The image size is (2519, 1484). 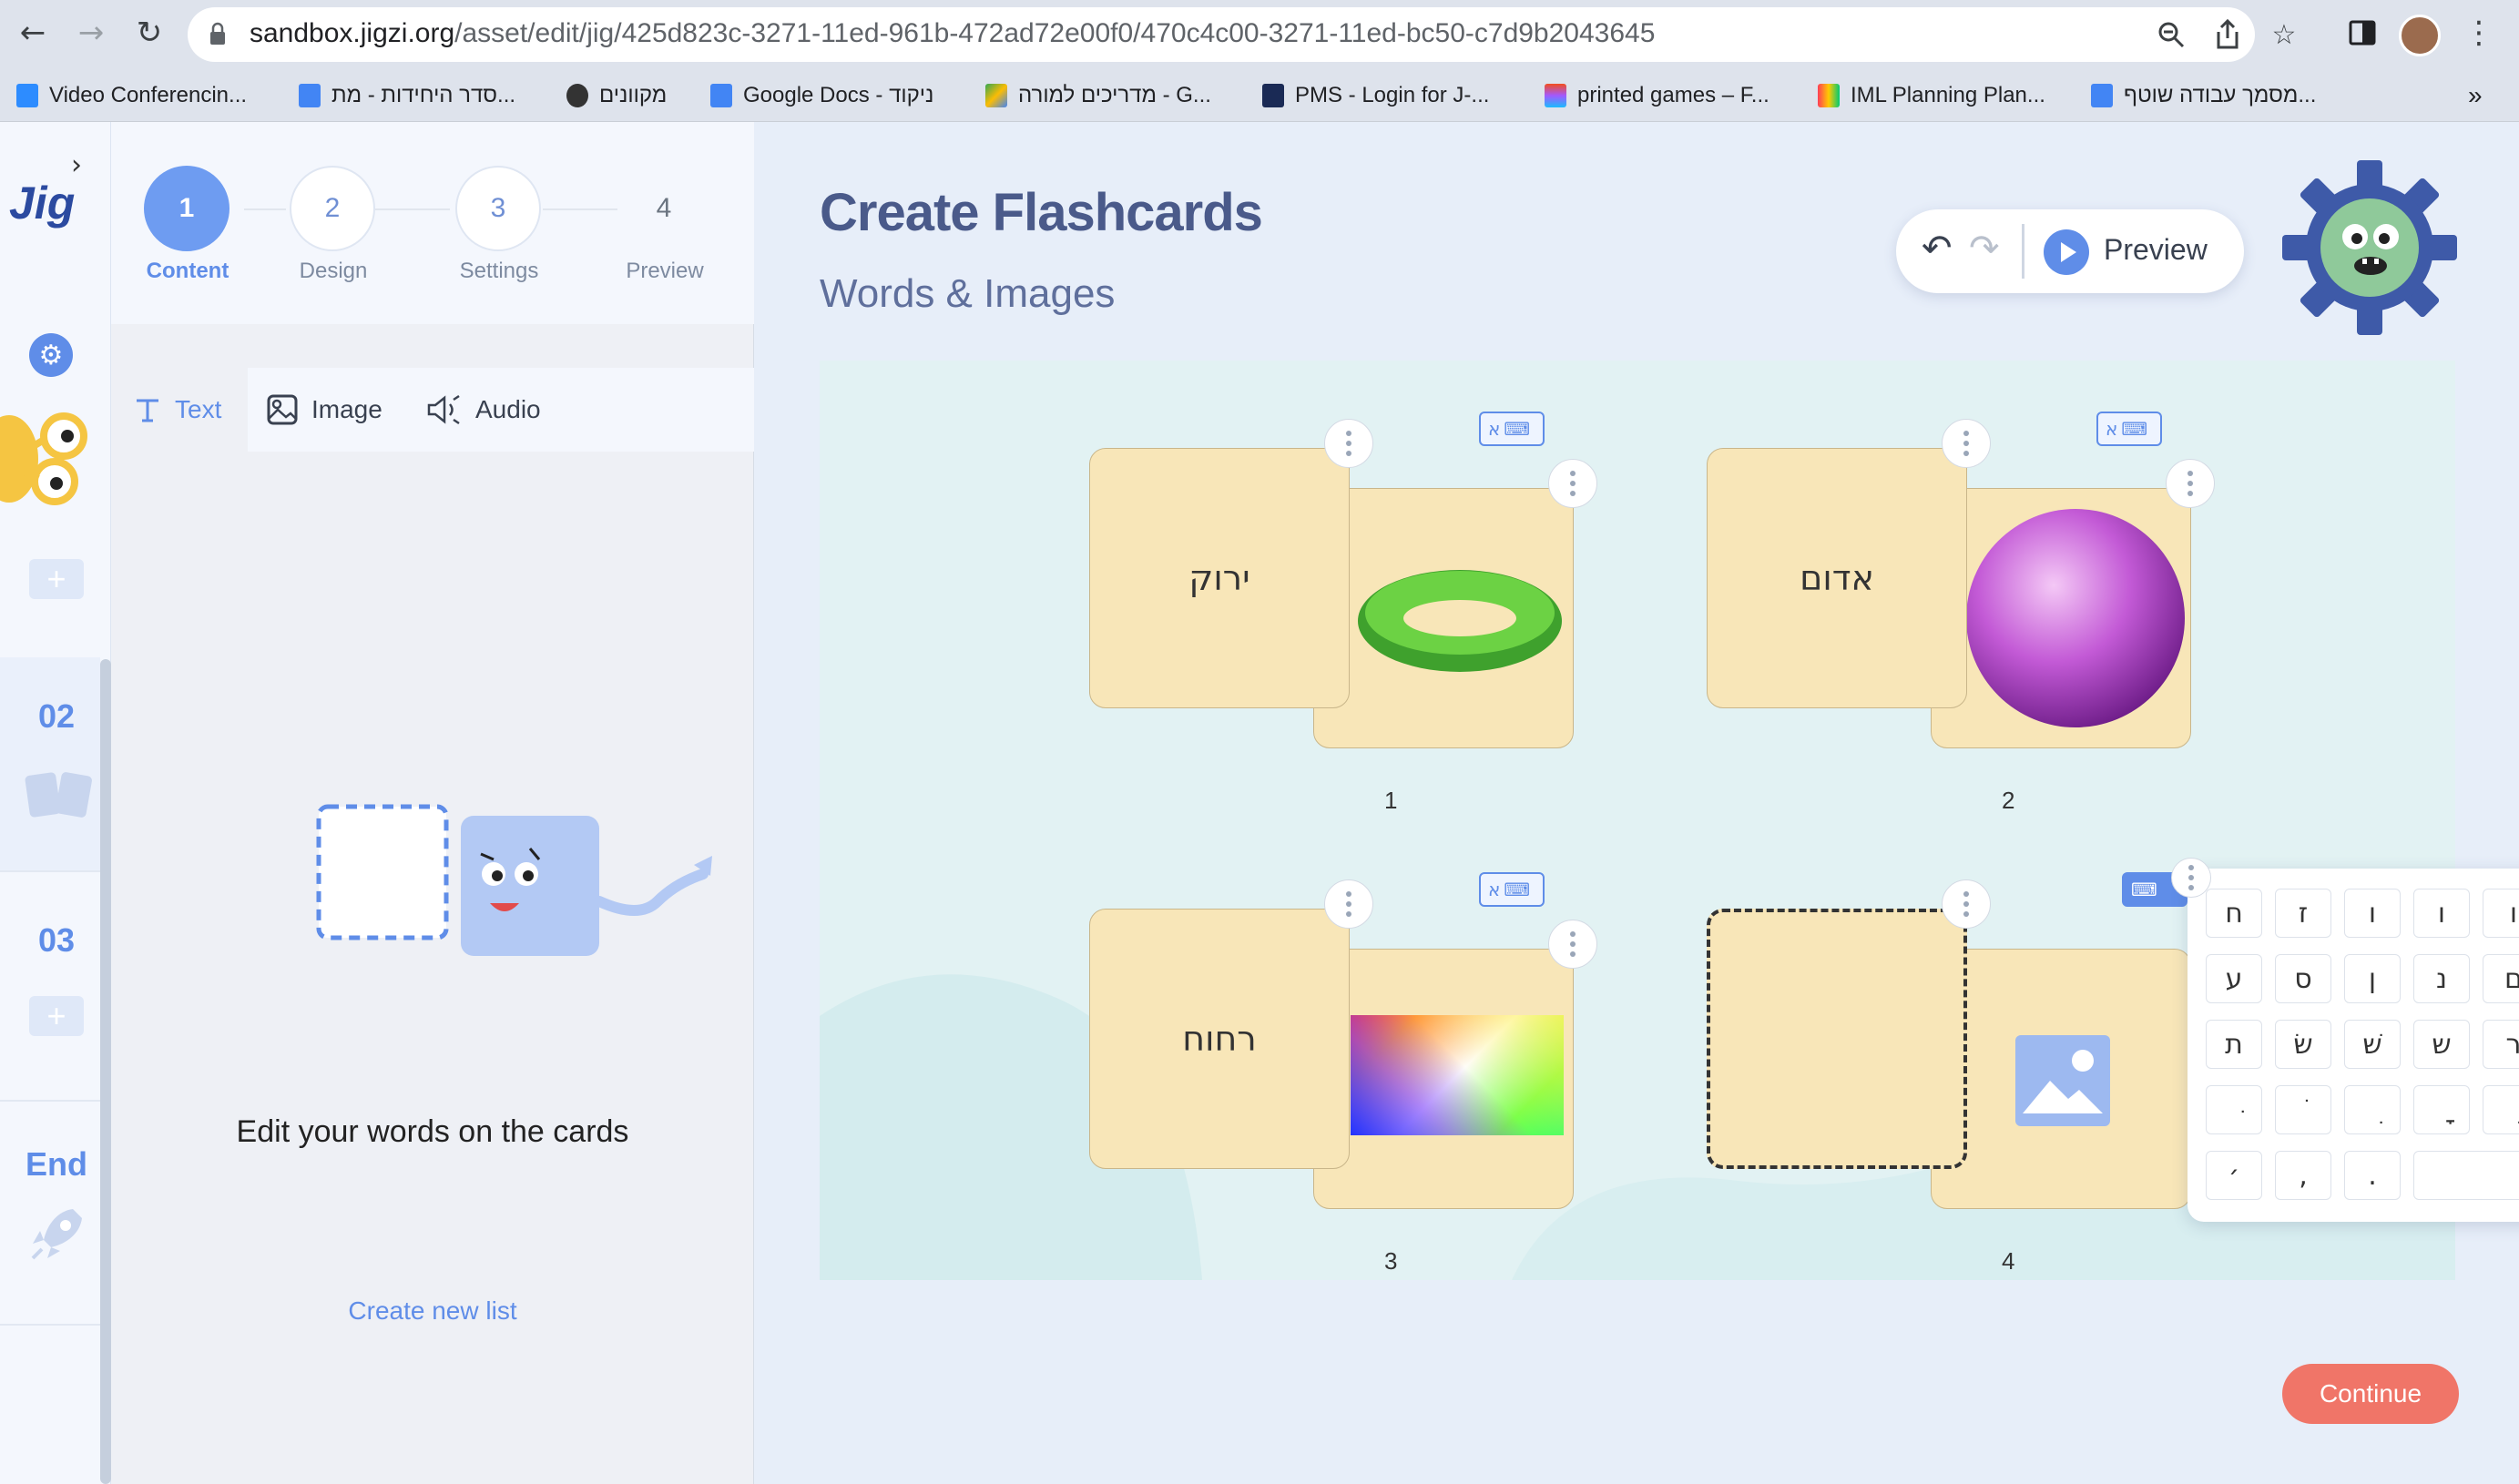 I want to click on card-word-4-editing, so click(x=1837, y=1039).